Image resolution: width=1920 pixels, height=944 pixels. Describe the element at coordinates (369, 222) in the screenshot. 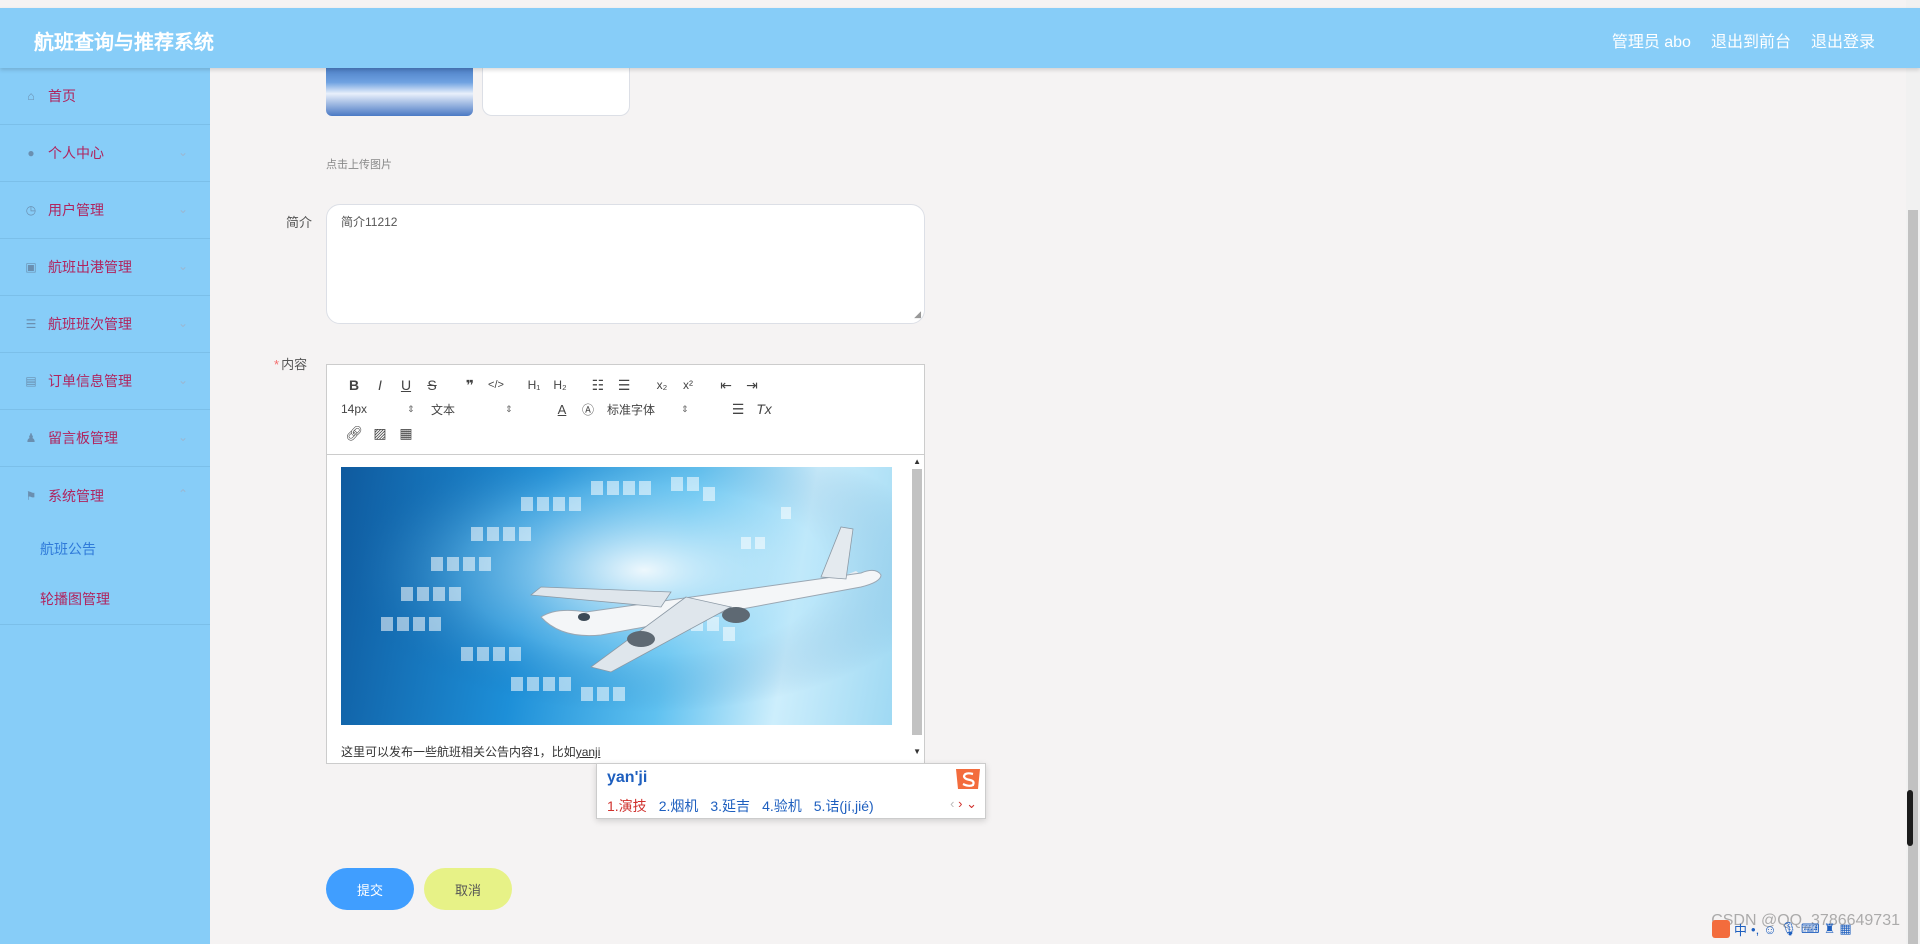

I see `intro-value: 简介11212` at that location.